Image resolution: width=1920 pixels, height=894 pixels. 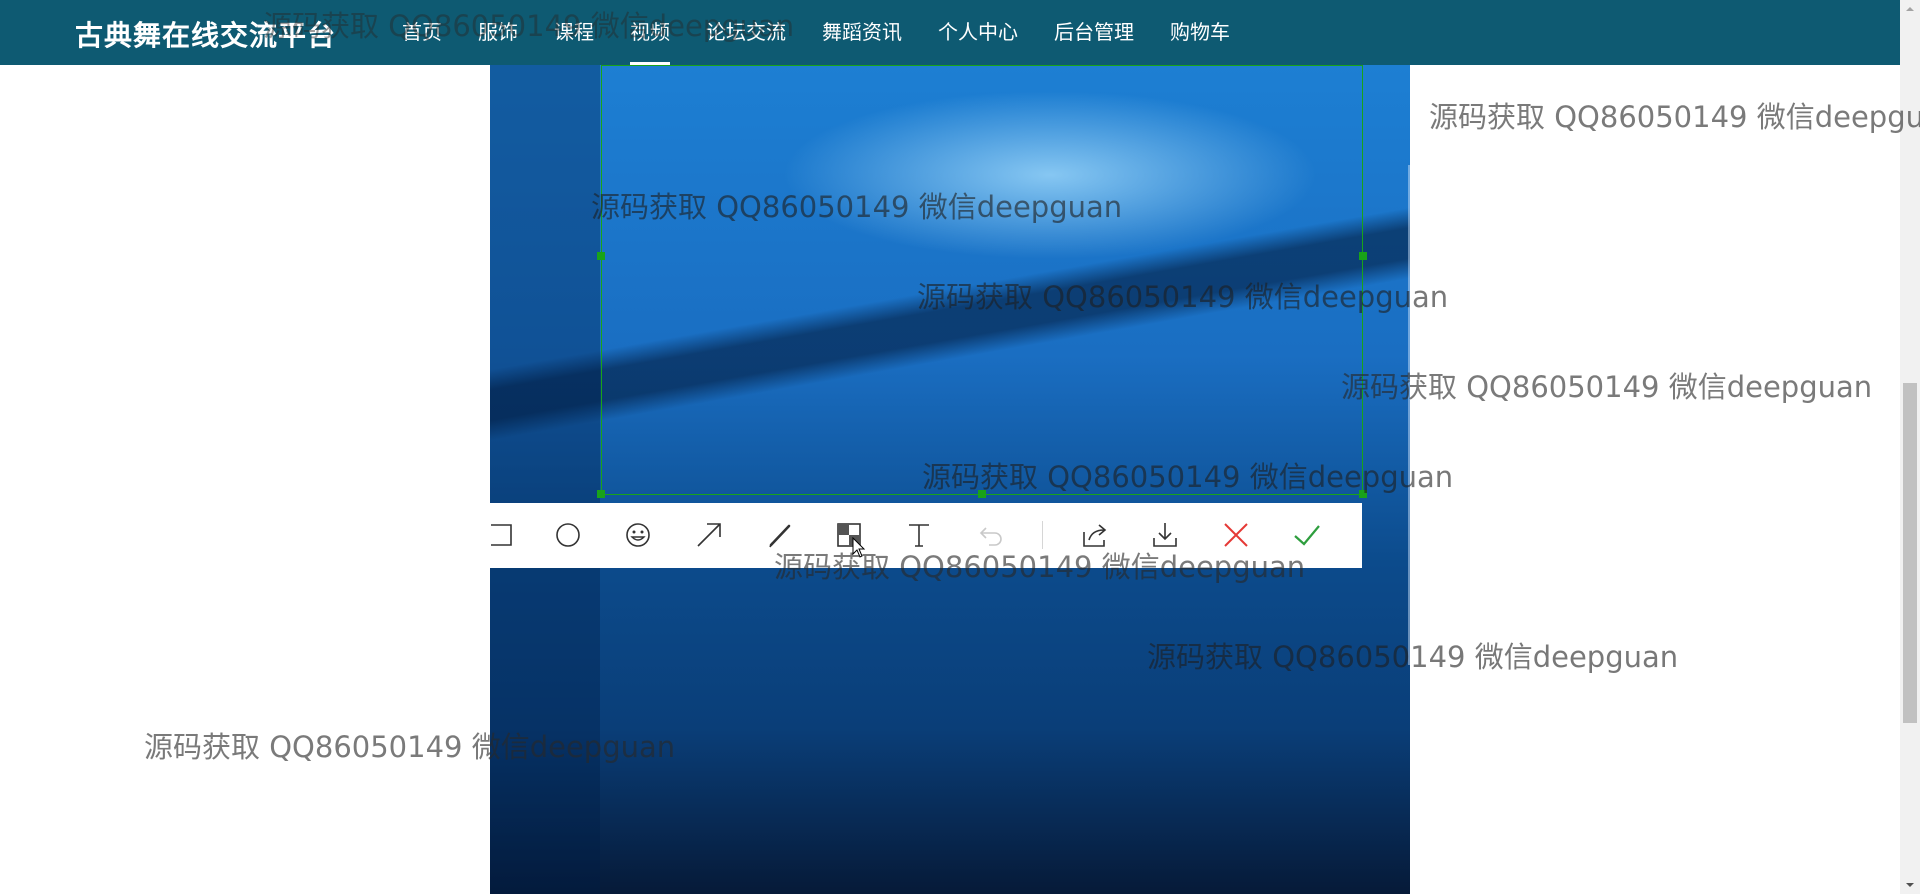 What do you see at coordinates (574, 32) in the screenshot?
I see `nav-courses: 课程` at bounding box center [574, 32].